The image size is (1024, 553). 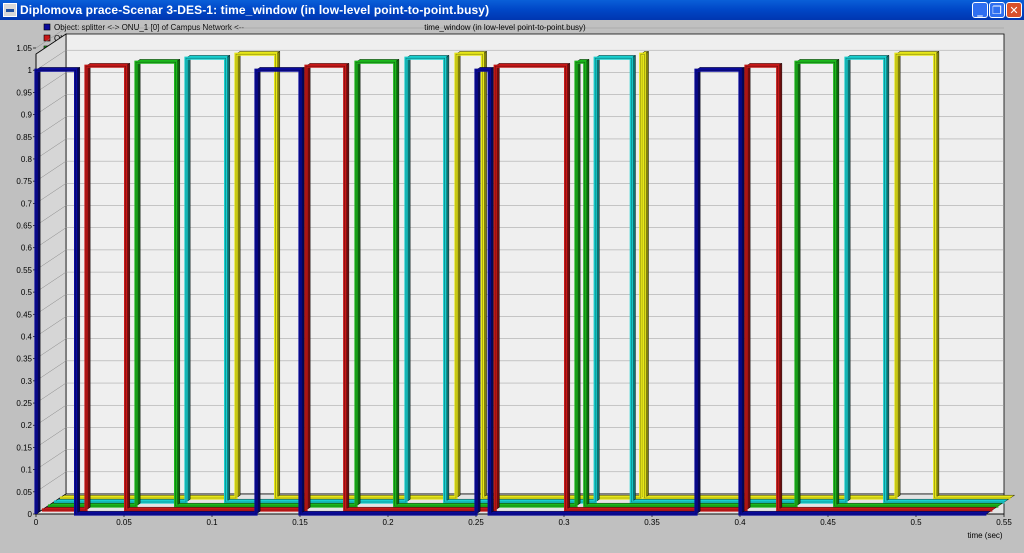 I want to click on x-tick-label: 0.1, so click(x=212, y=522).